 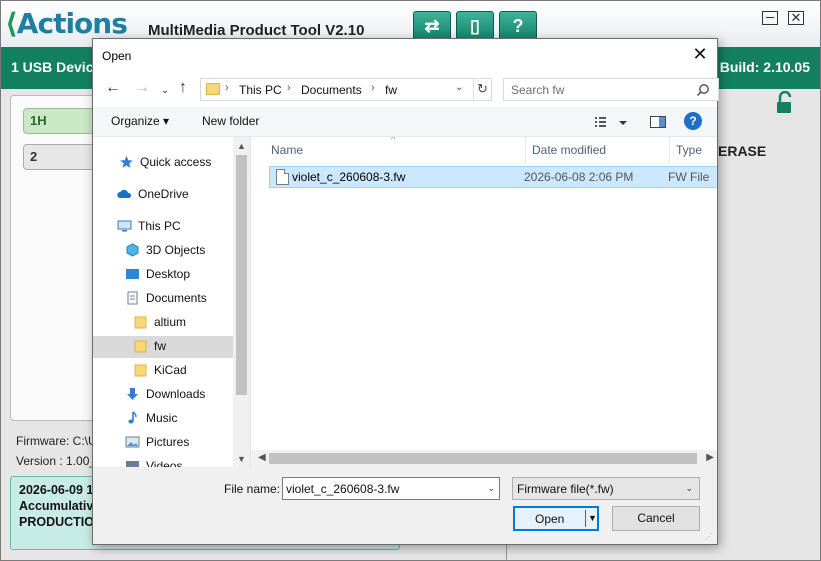 What do you see at coordinates (132, 298) in the screenshot?
I see `documents-icon` at bounding box center [132, 298].